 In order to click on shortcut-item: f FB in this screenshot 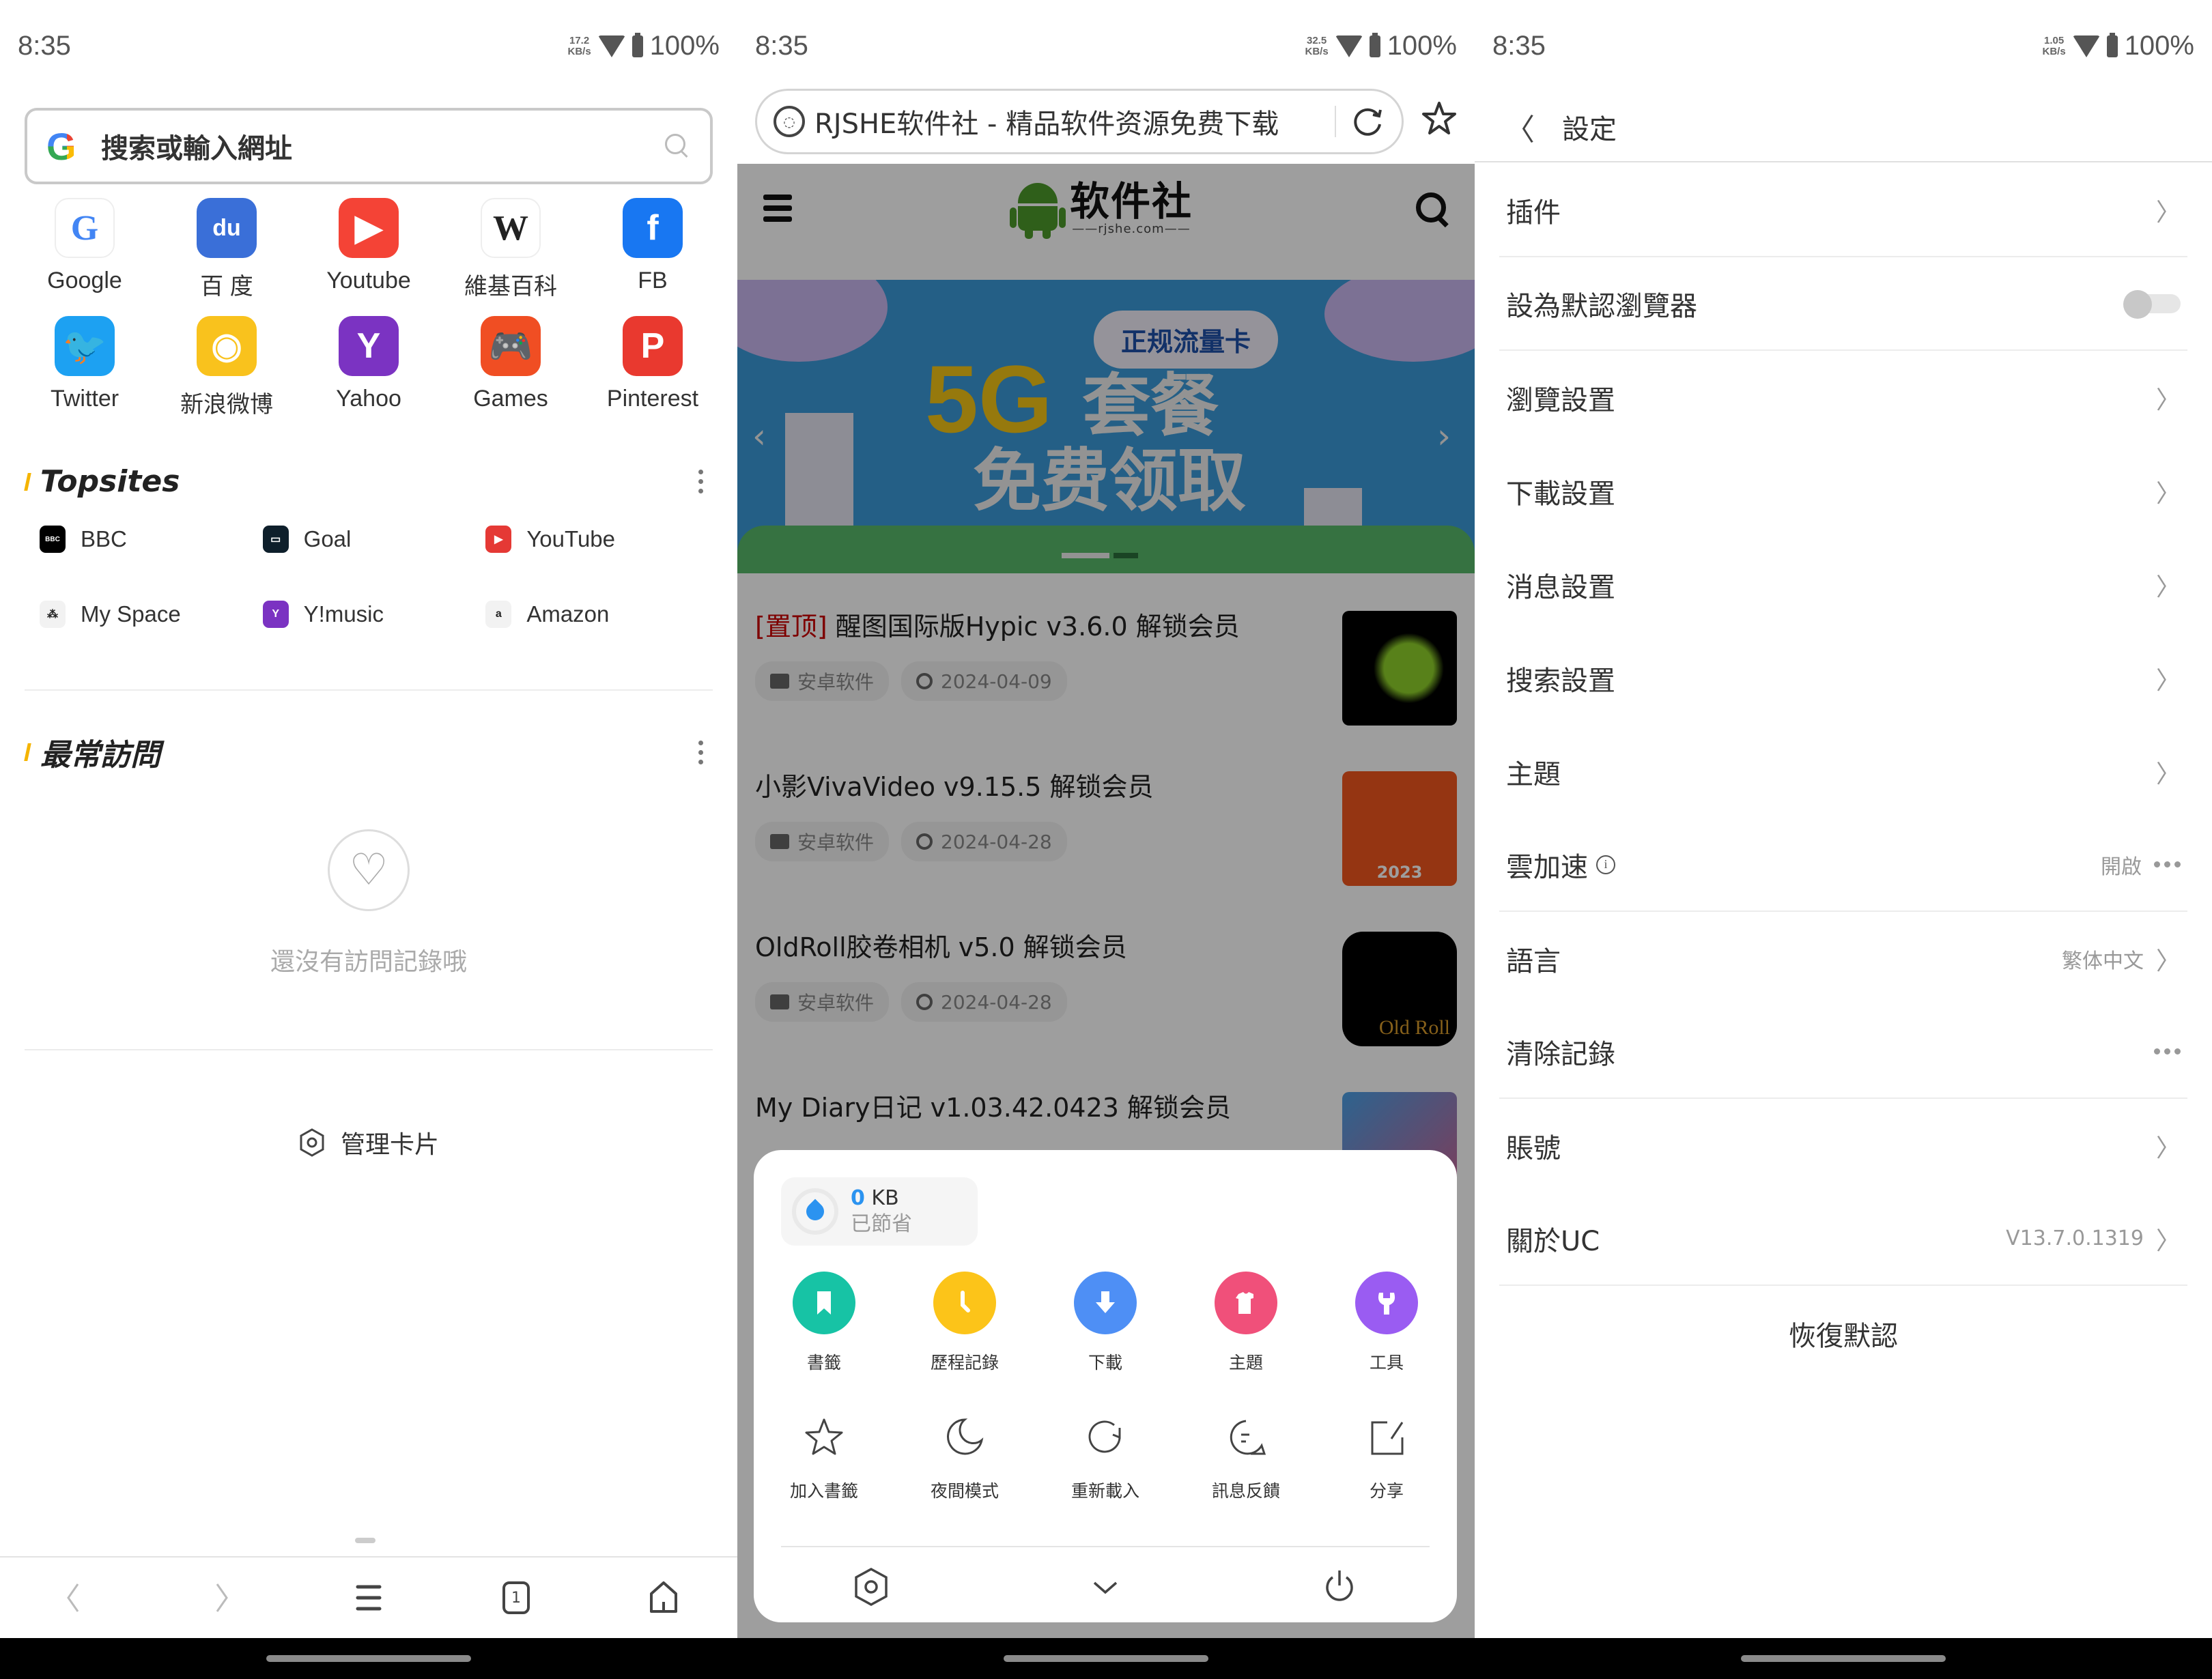, I will do `click(653, 249)`.